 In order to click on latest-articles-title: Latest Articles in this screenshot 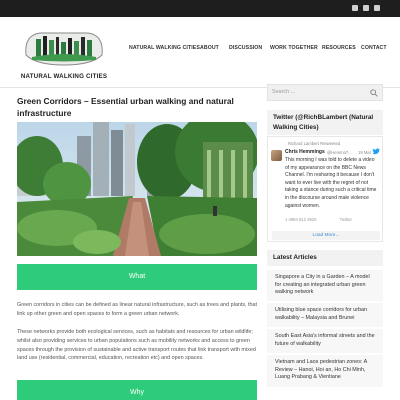, I will do `click(325, 258)`.